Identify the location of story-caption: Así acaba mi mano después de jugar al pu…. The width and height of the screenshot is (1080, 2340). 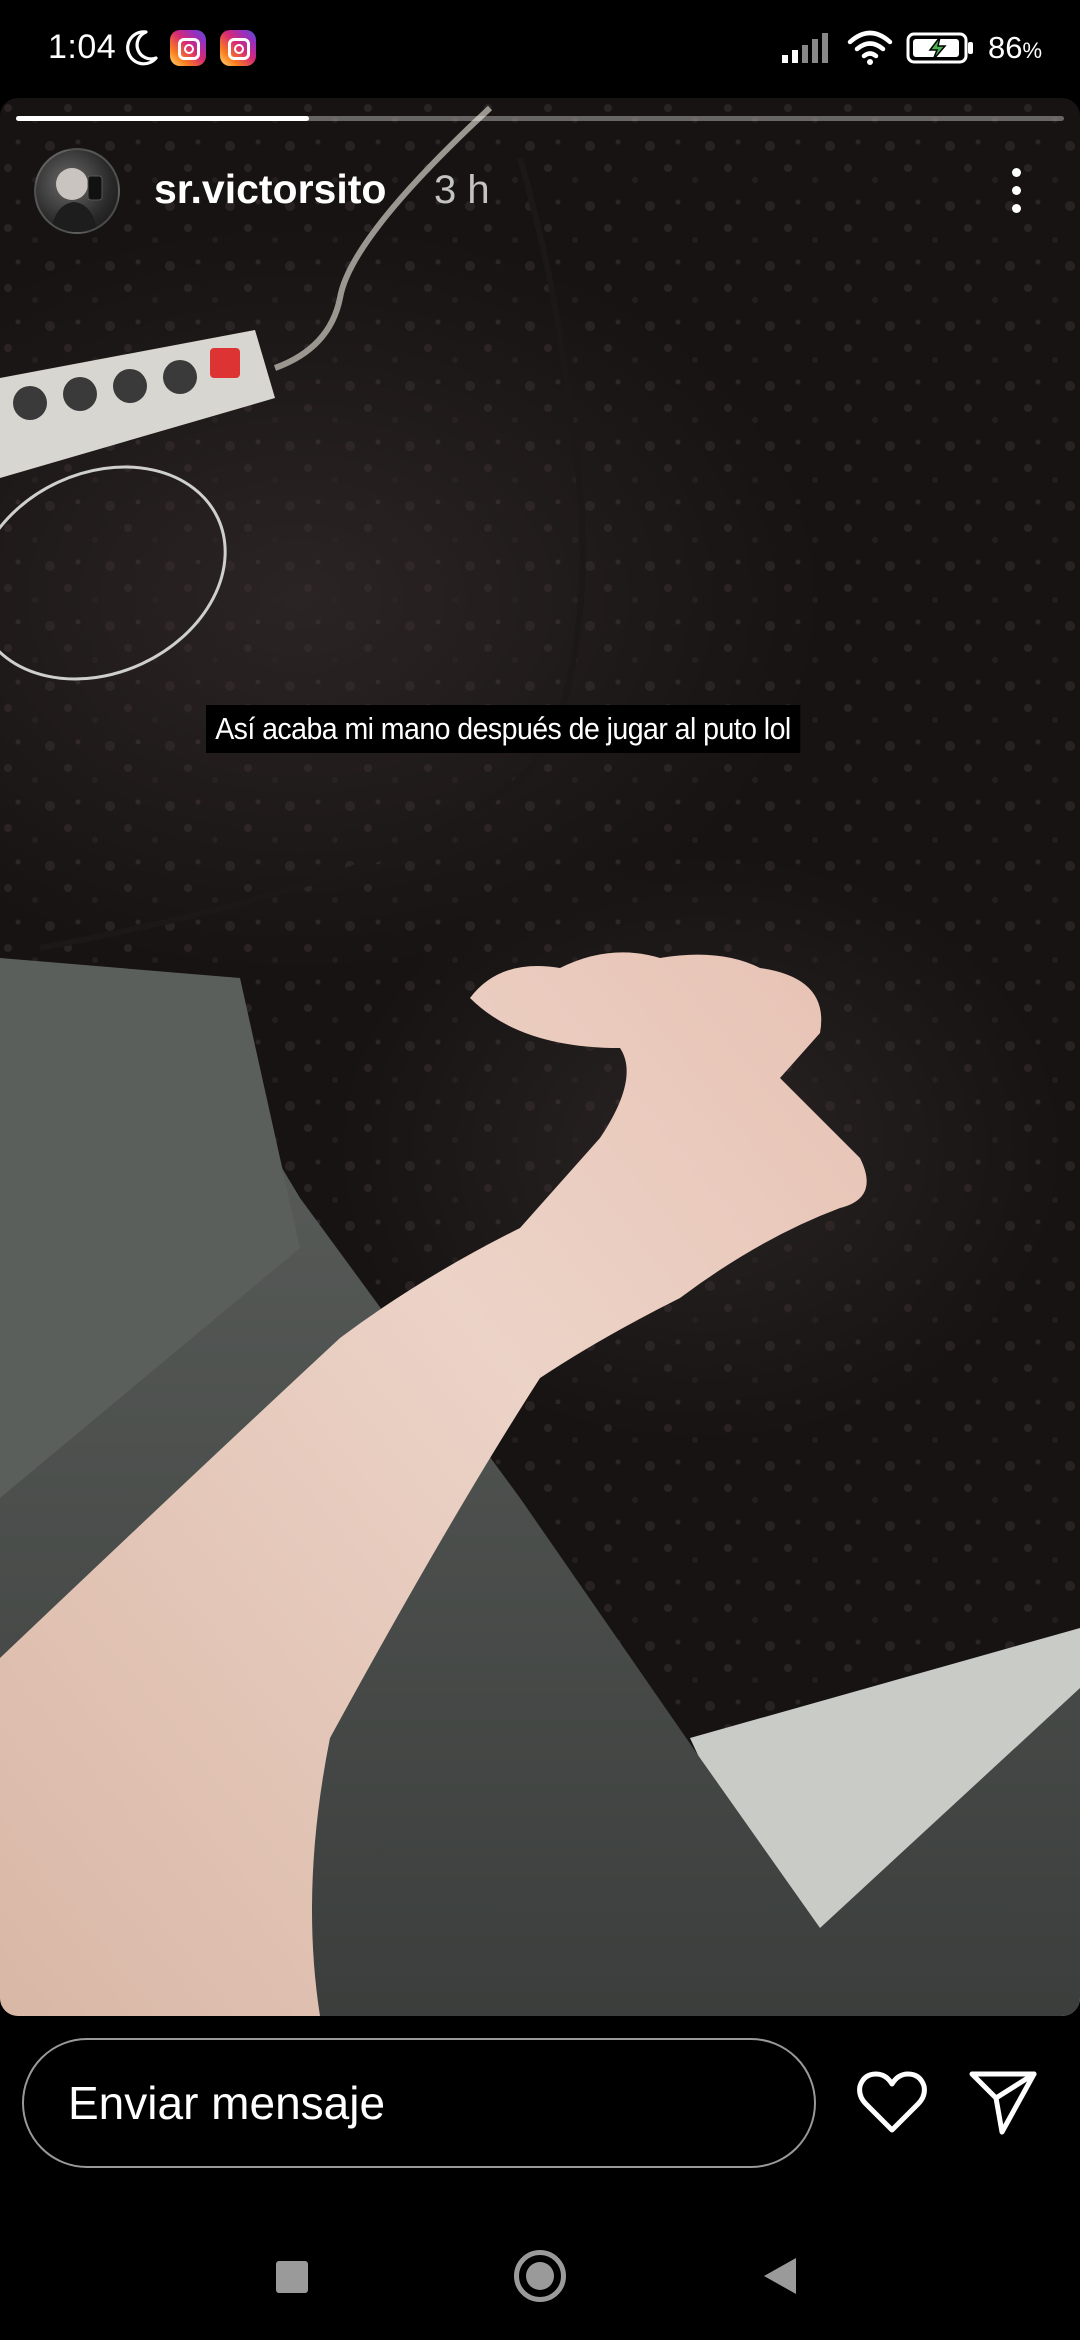
(503, 729).